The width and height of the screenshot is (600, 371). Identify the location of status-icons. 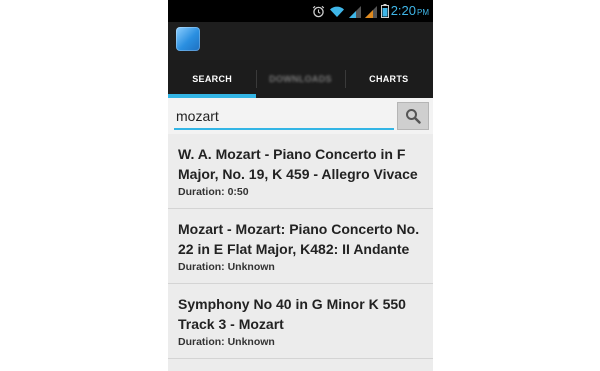
(350, 11).